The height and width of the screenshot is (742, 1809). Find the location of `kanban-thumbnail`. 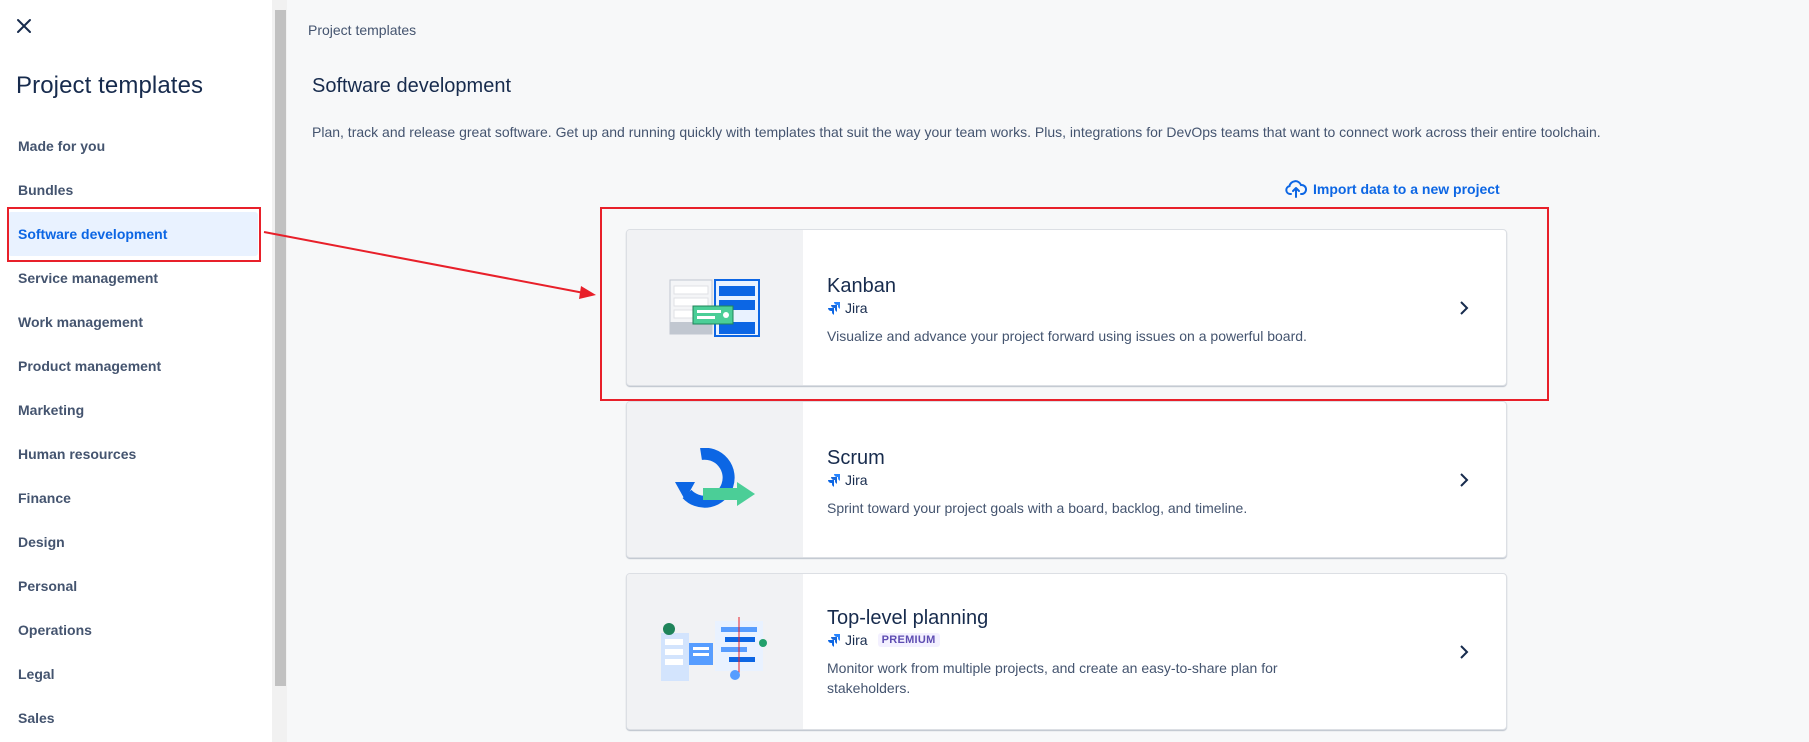

kanban-thumbnail is located at coordinates (715, 307).